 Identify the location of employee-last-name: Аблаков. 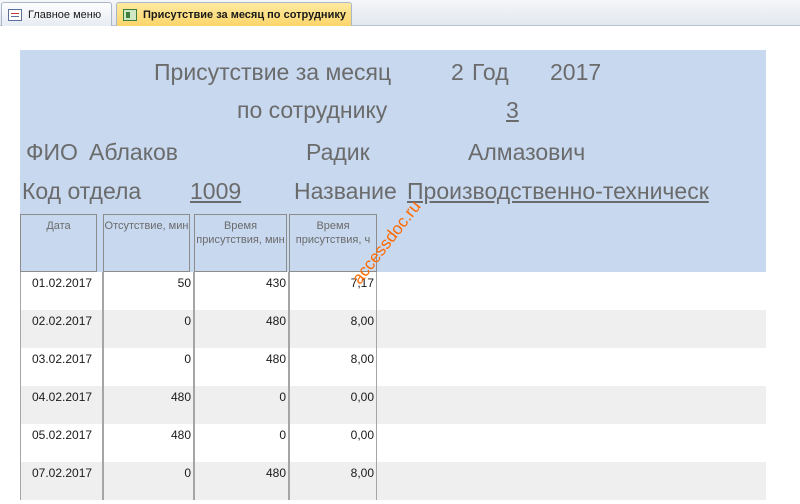
(134, 152).